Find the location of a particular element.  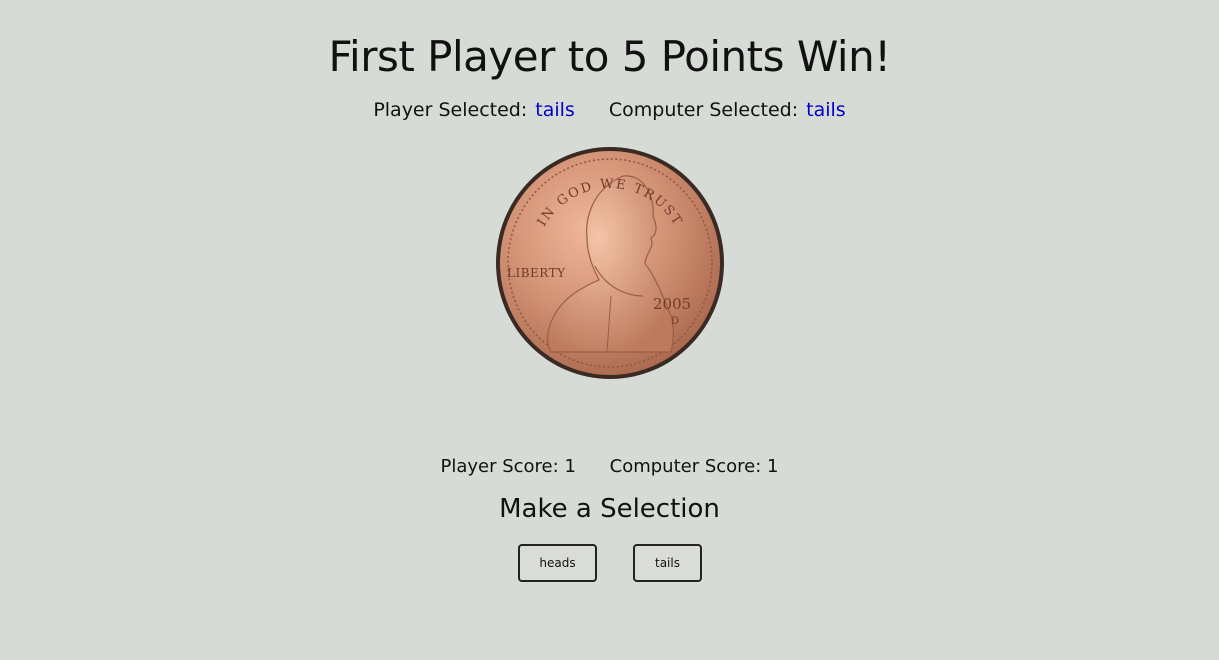

computer-score: Computer Score: 1 is located at coordinates (694, 466).